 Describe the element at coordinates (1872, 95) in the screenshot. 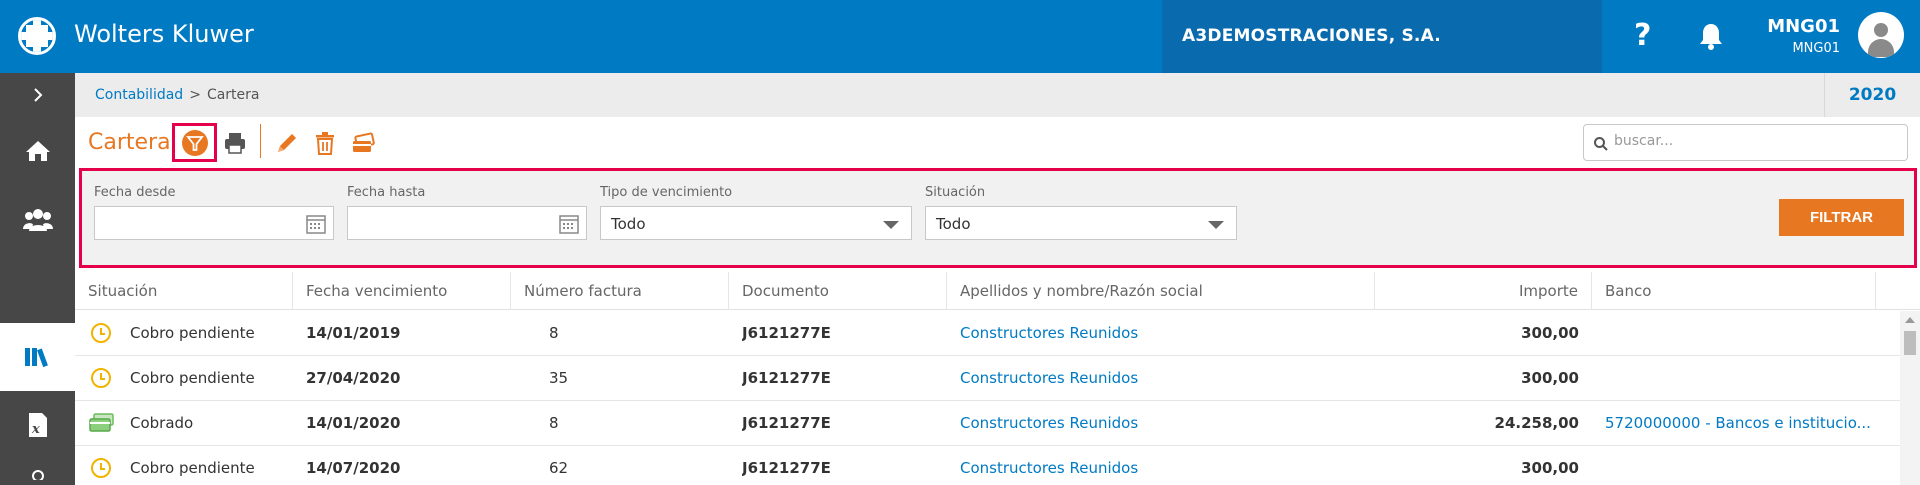

I see `year-selector: 2020` at that location.